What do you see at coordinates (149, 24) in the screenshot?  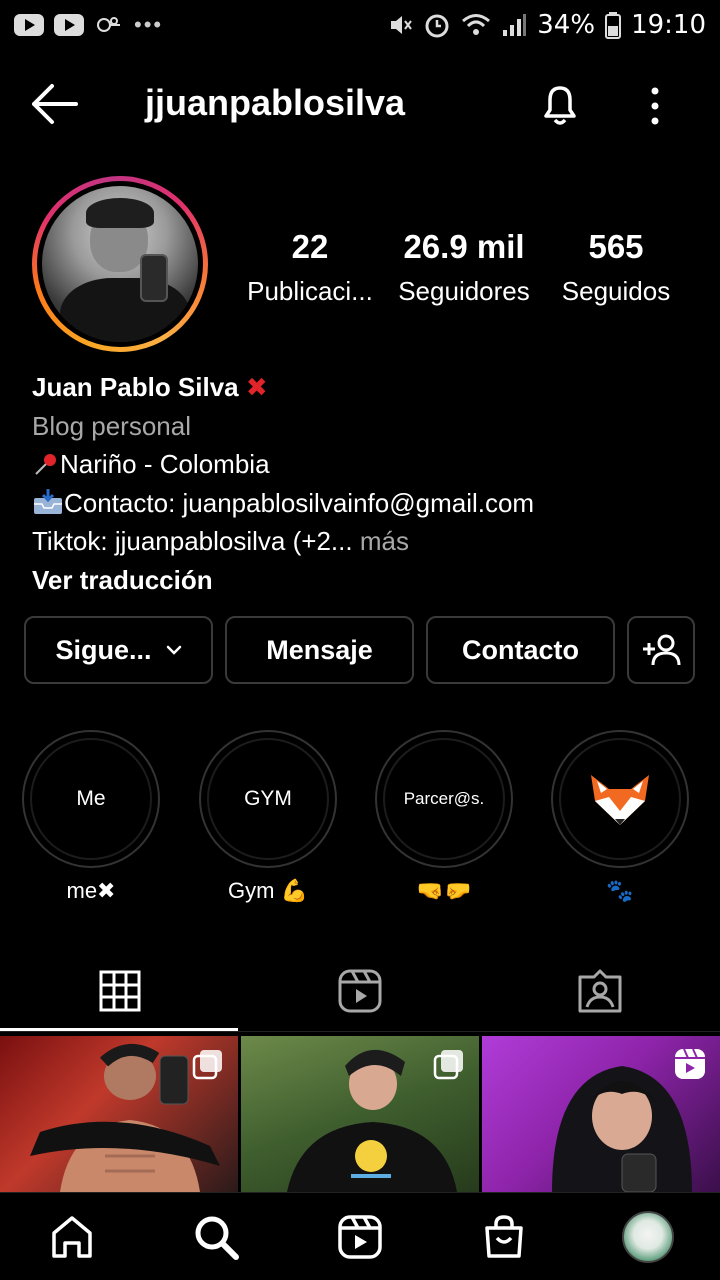 I see `more-notifications-icon: •••` at bounding box center [149, 24].